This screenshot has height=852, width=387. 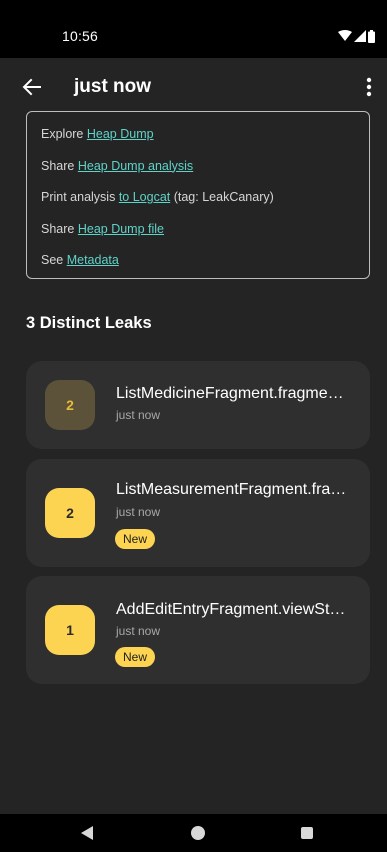 I want to click on link-prefix: See, so click(x=54, y=260).